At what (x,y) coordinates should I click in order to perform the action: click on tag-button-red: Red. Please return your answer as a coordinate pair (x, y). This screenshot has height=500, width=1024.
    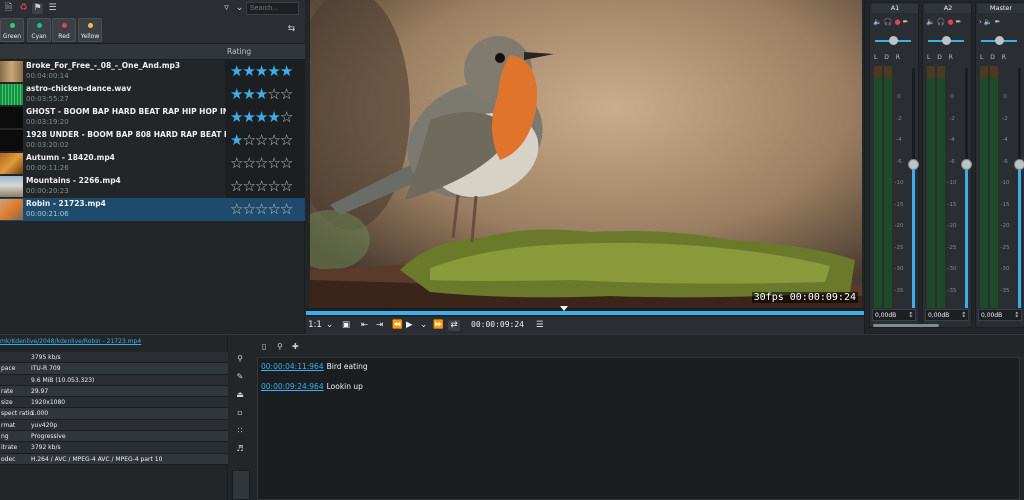
    Looking at the image, I should click on (64, 30).